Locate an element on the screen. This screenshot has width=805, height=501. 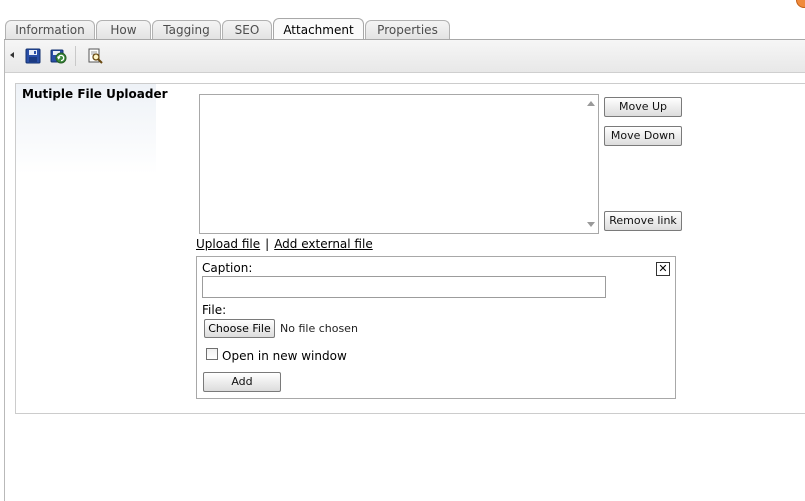
add-button: Add is located at coordinates (242, 382).